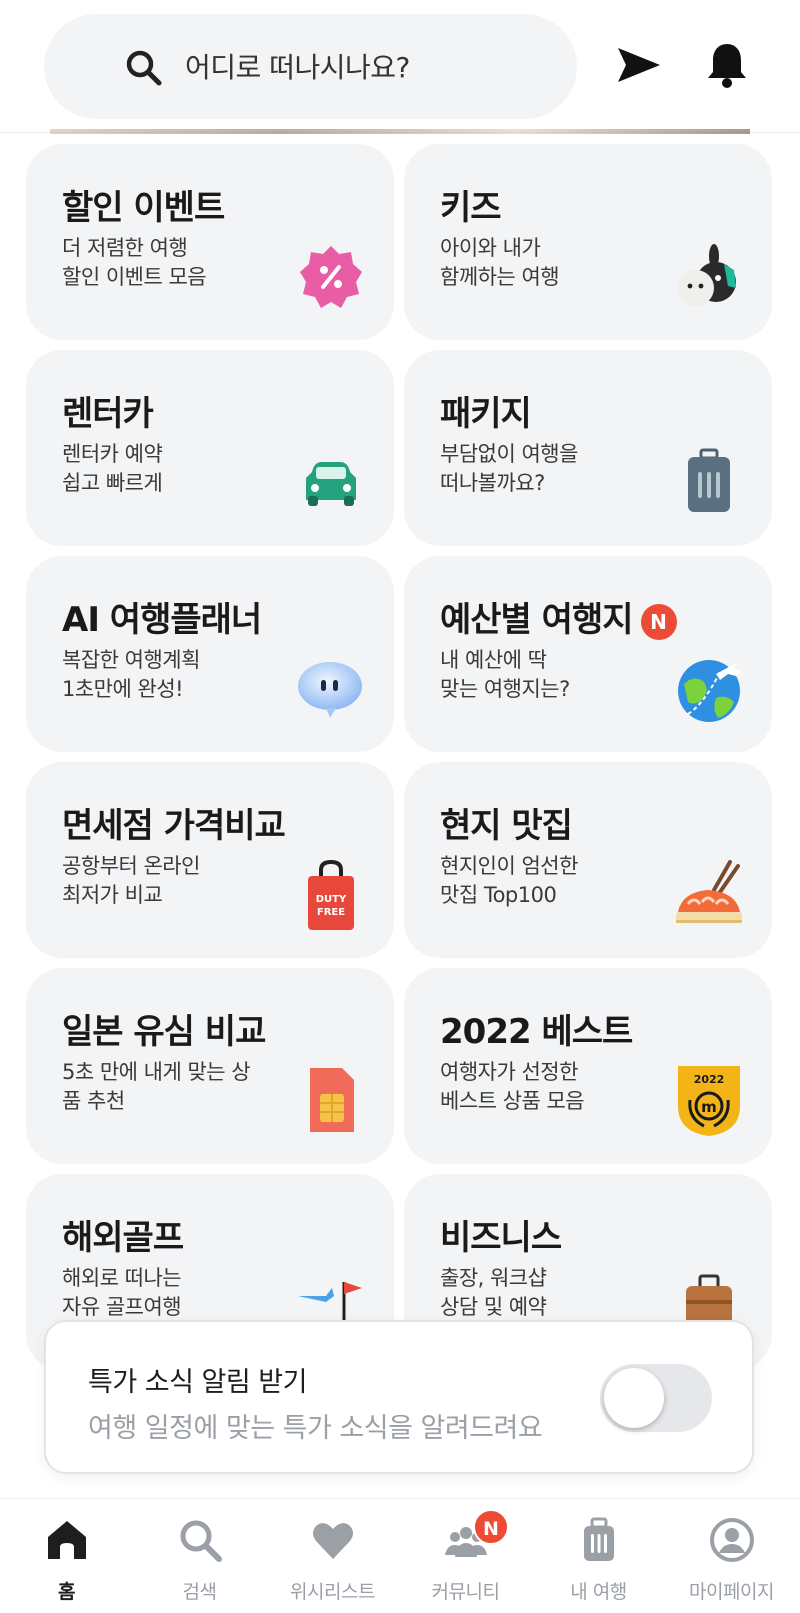 Image resolution: width=800 pixels, height=1613 pixels. Describe the element at coordinates (536, 1032) in the screenshot. I see `card-title: 2022 베스트` at that location.